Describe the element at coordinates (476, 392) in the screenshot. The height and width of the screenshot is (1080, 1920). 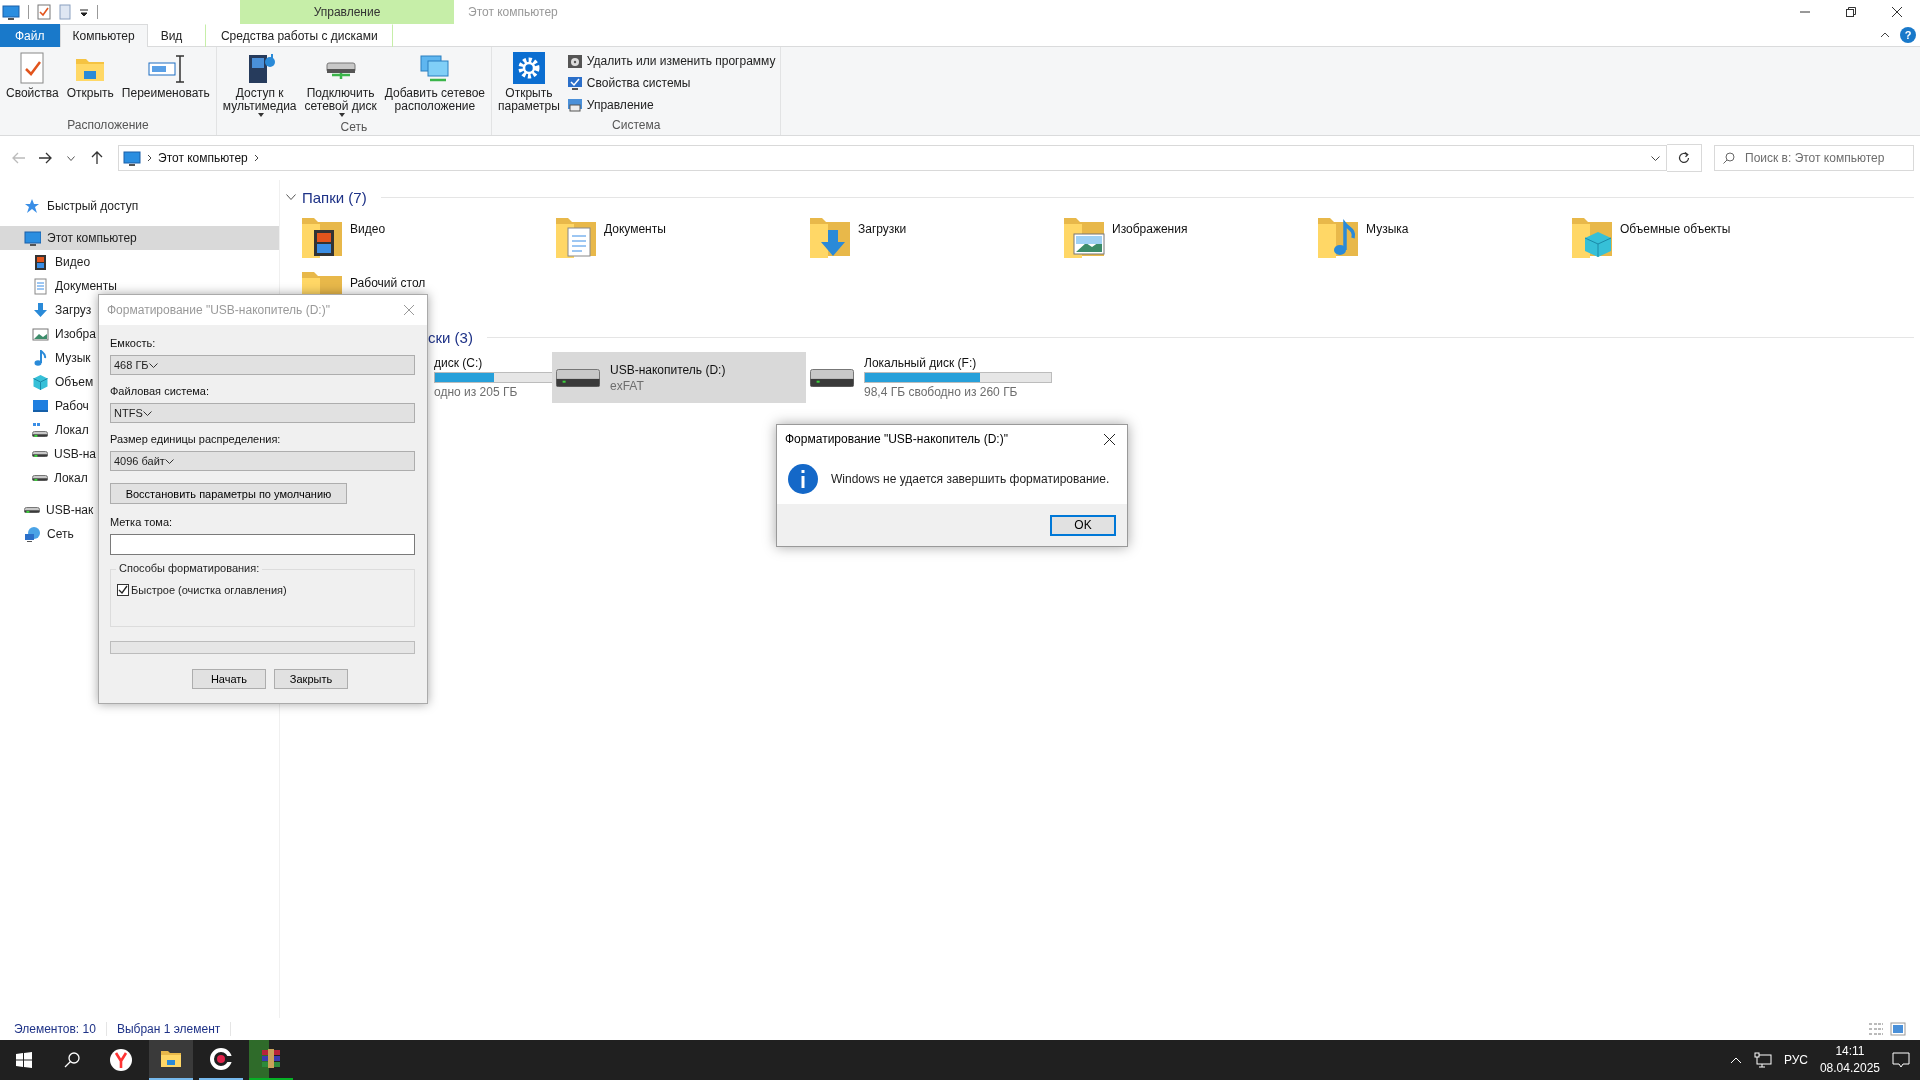
I see `drive-detail: одно из 205 ГБ` at that location.